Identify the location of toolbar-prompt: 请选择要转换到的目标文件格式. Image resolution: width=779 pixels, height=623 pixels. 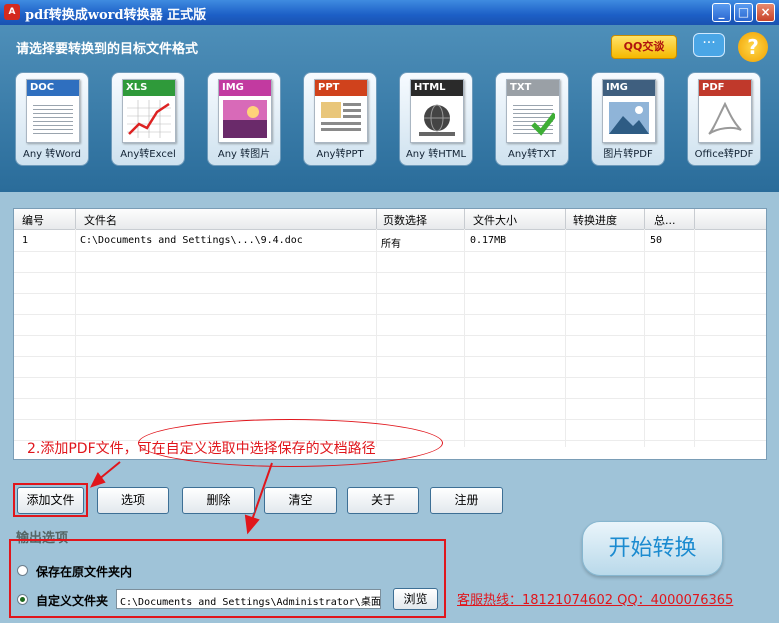
(107, 49).